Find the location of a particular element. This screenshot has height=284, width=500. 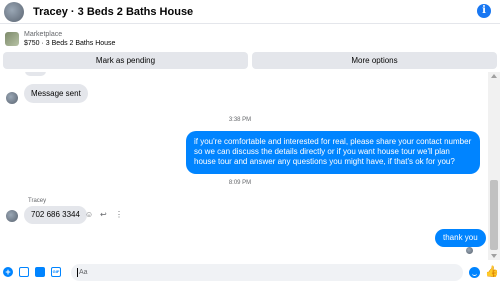

message-bubble-incoming: Message sent is located at coordinates (56, 93).